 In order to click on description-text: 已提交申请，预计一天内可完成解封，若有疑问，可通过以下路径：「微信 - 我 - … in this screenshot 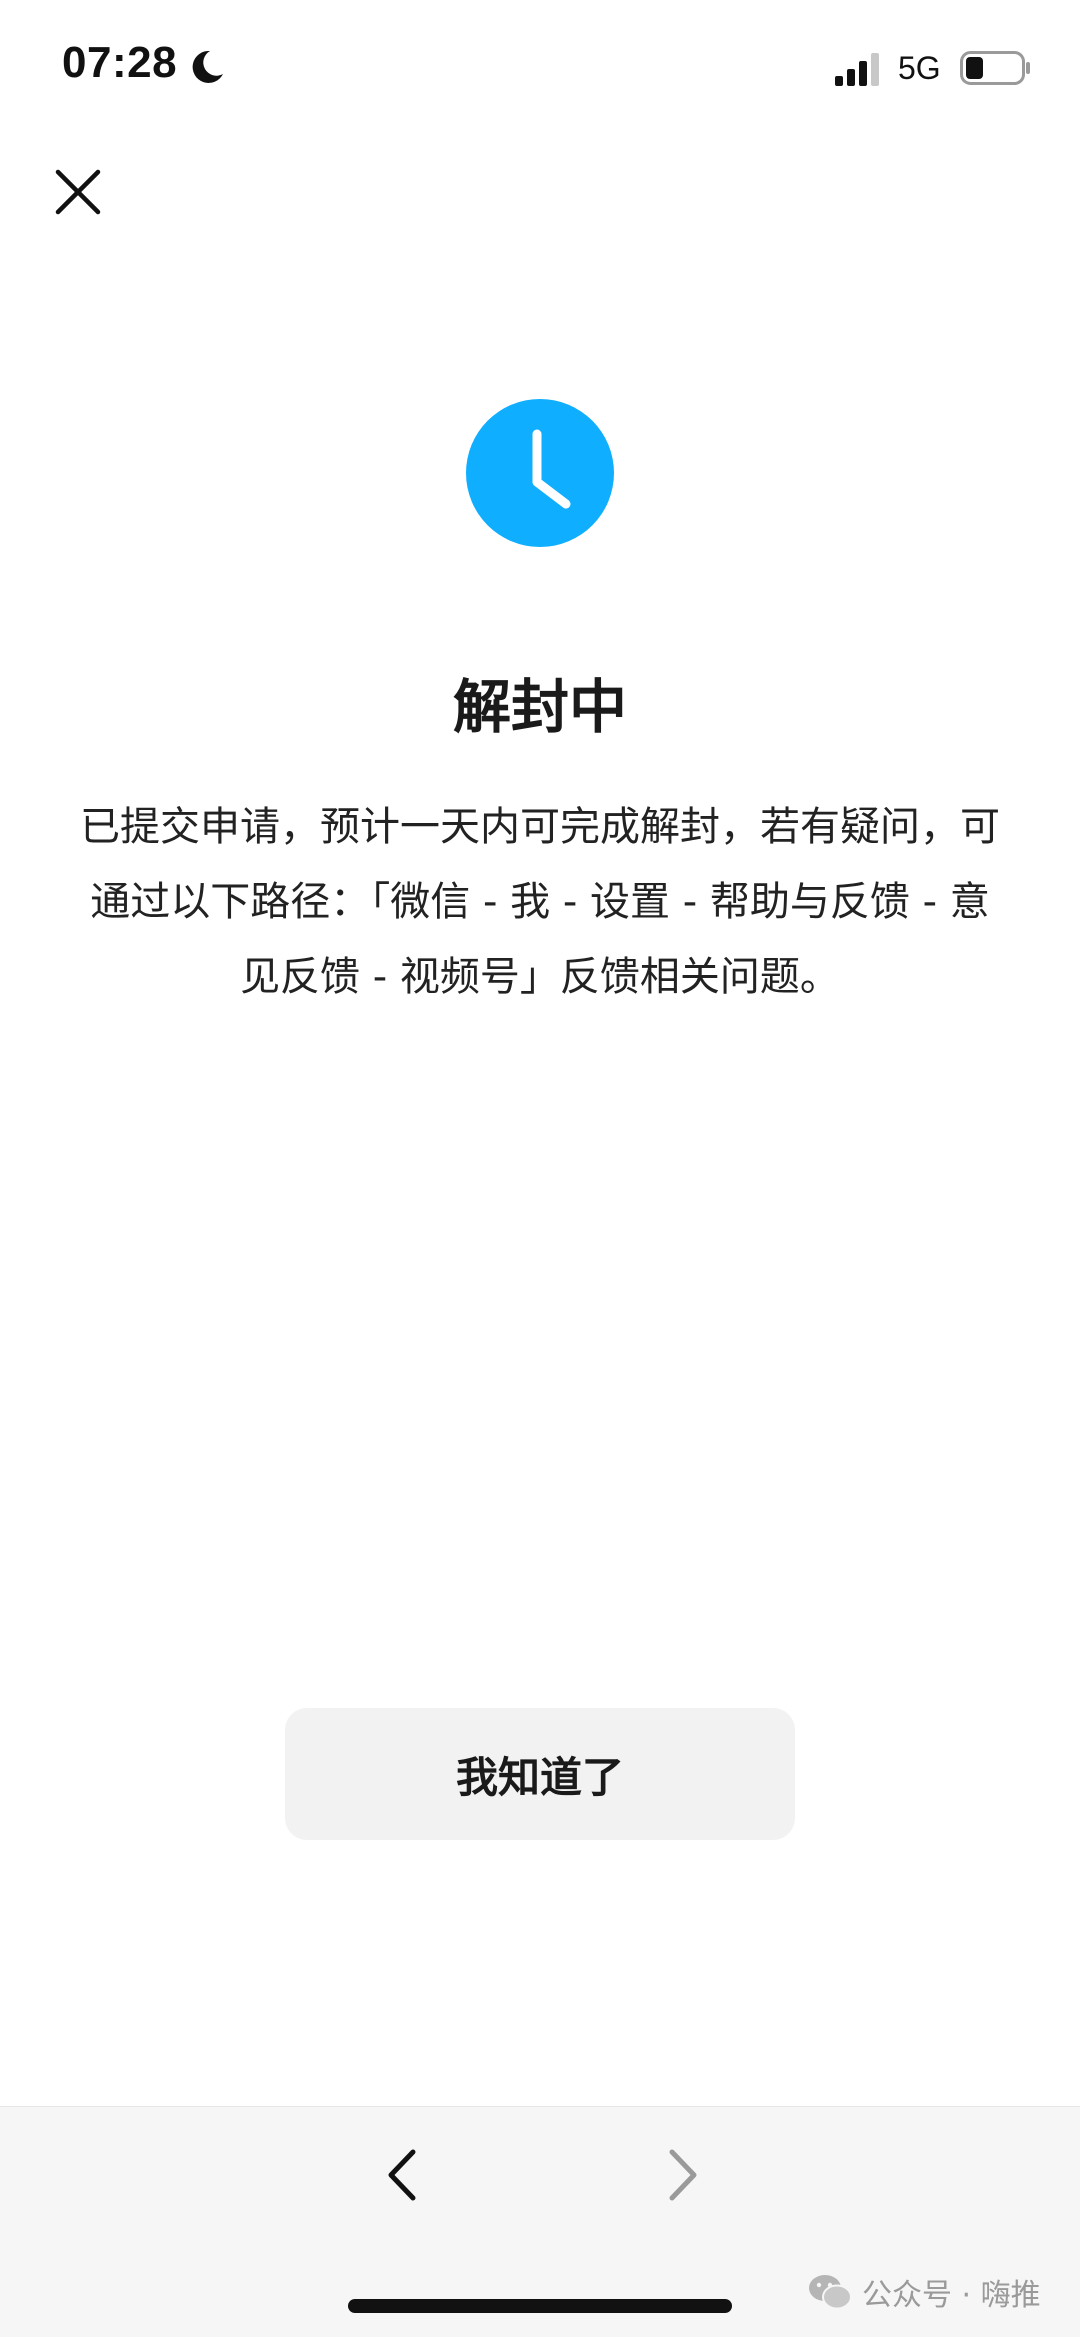, I will do `click(540, 902)`.